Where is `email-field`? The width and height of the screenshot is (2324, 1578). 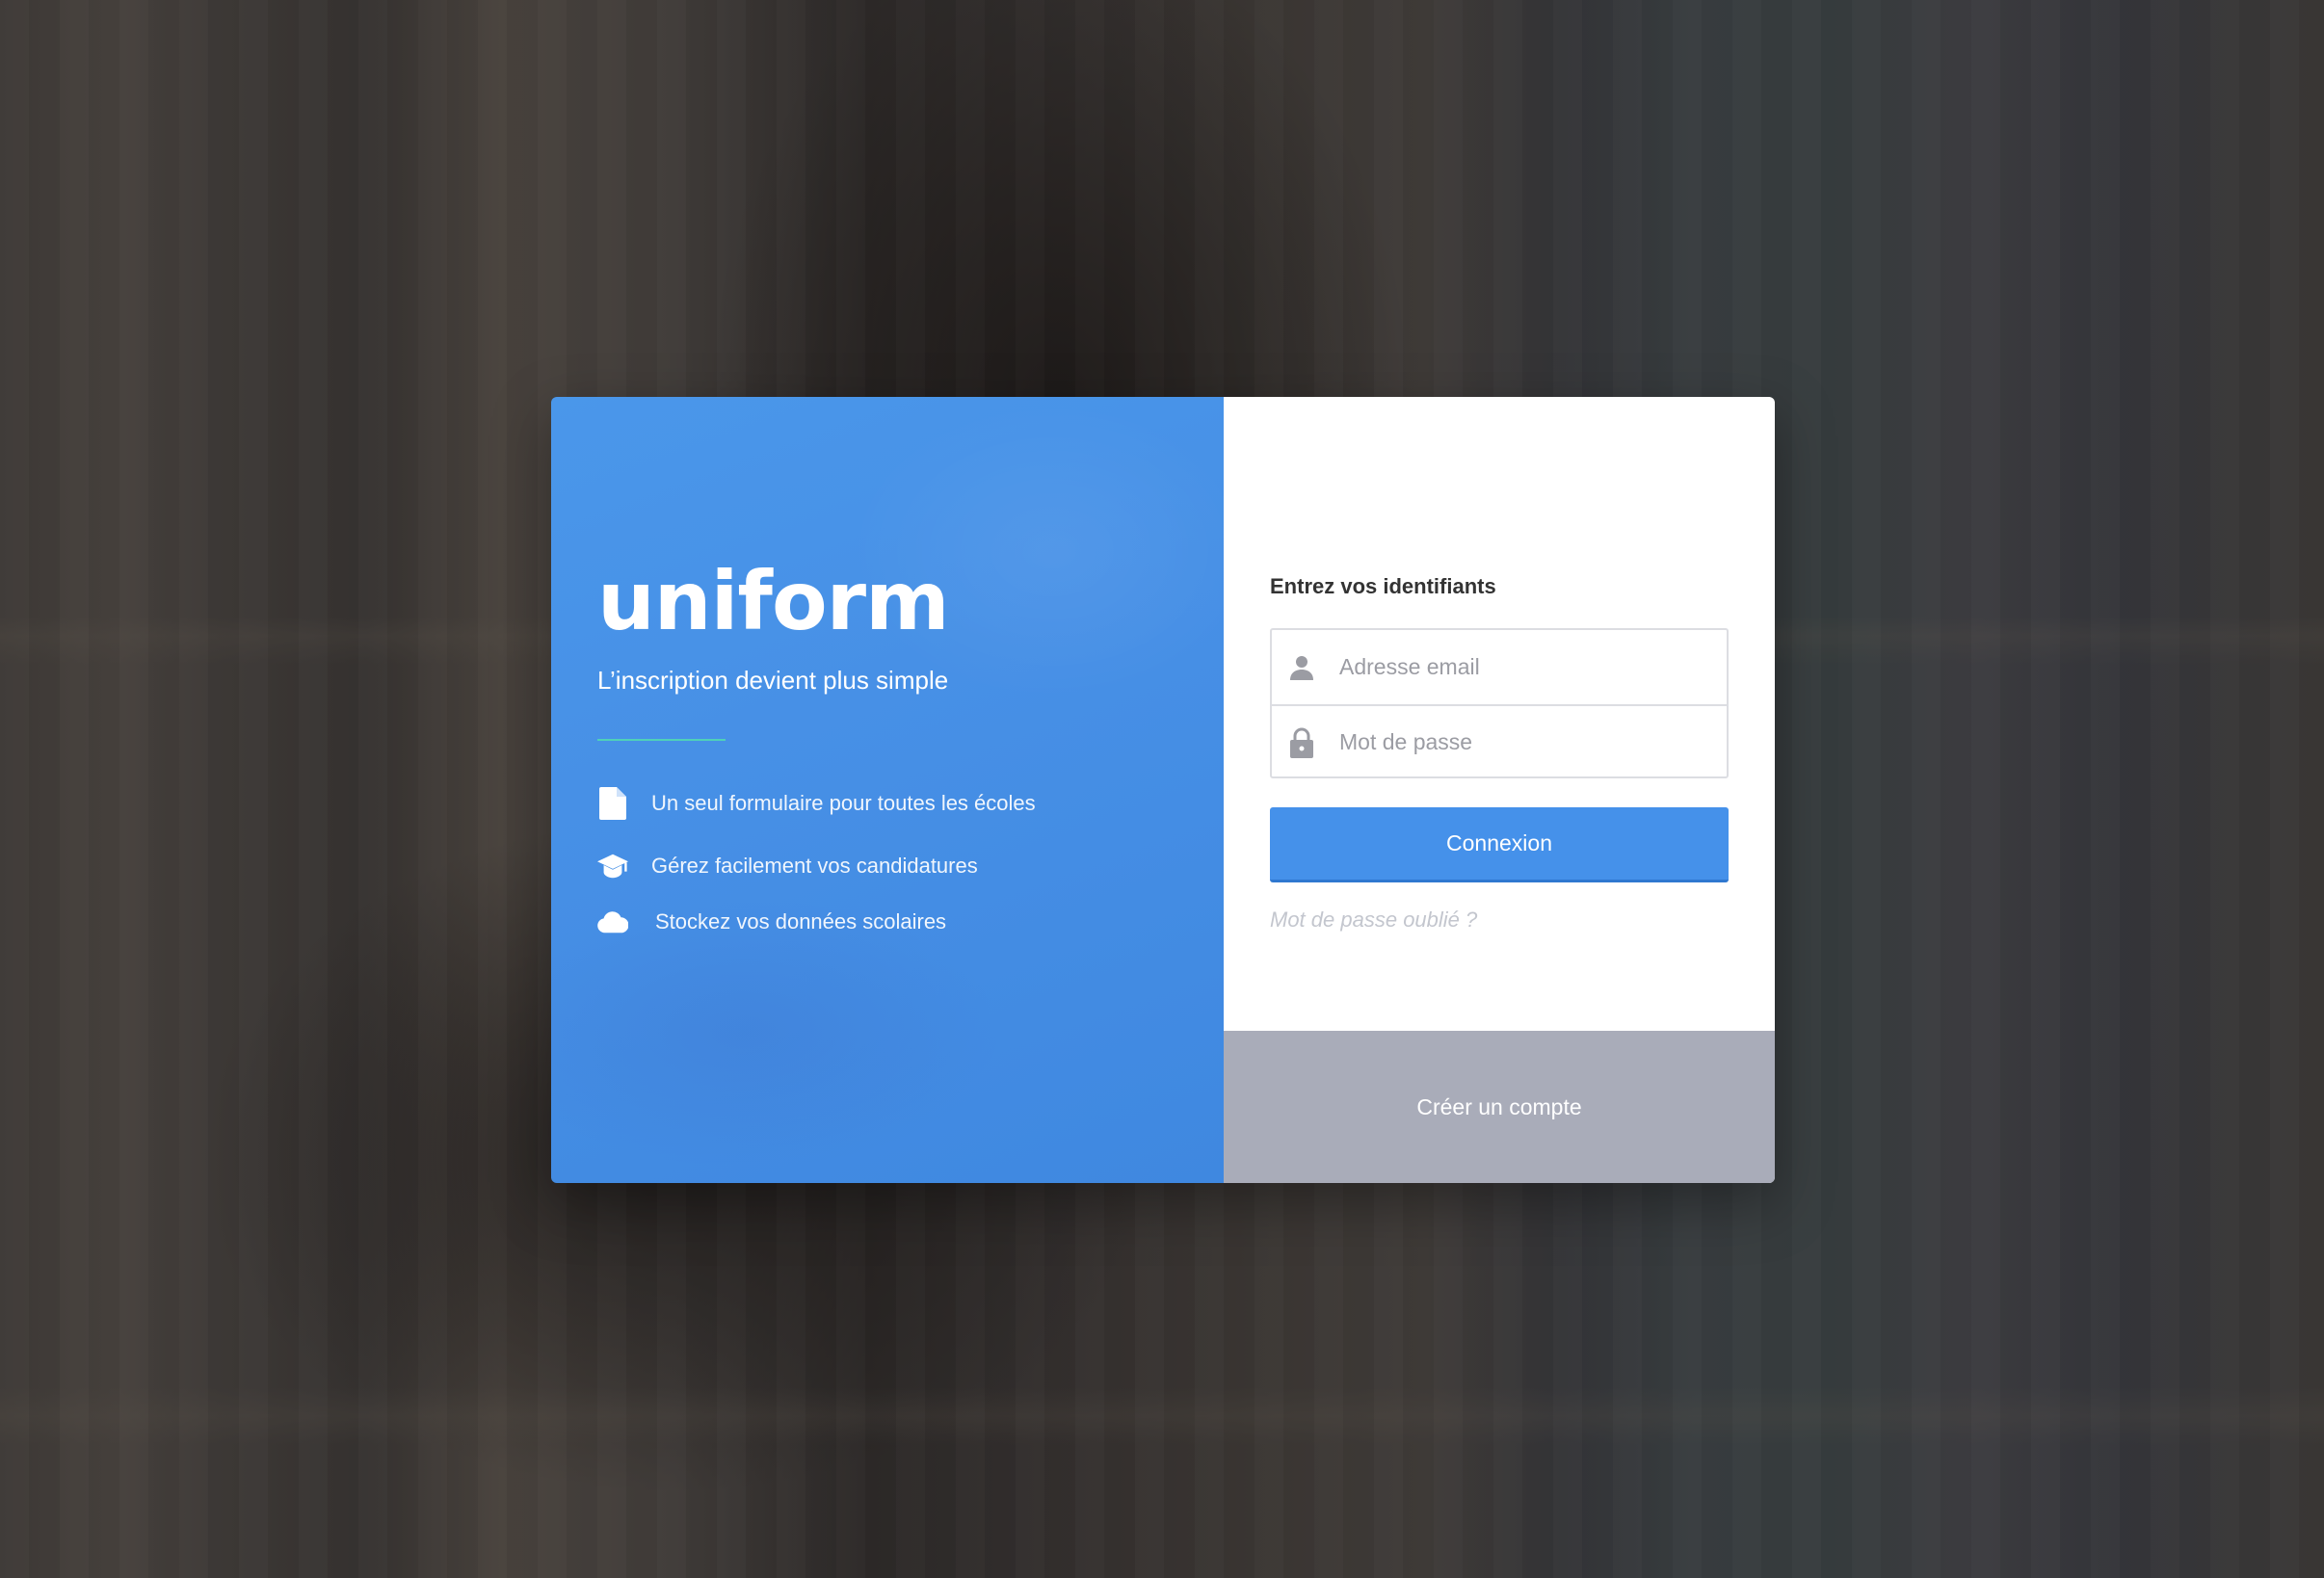 email-field is located at coordinates (1522, 667).